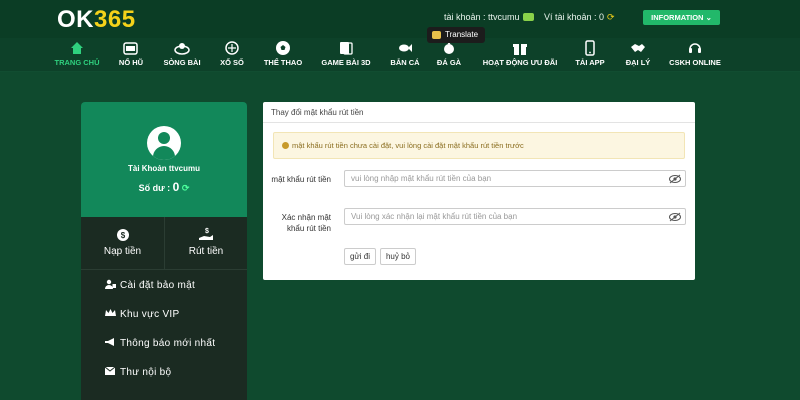 The height and width of the screenshot is (400, 800). I want to click on nav-label: THỂ THAO, so click(283, 62).